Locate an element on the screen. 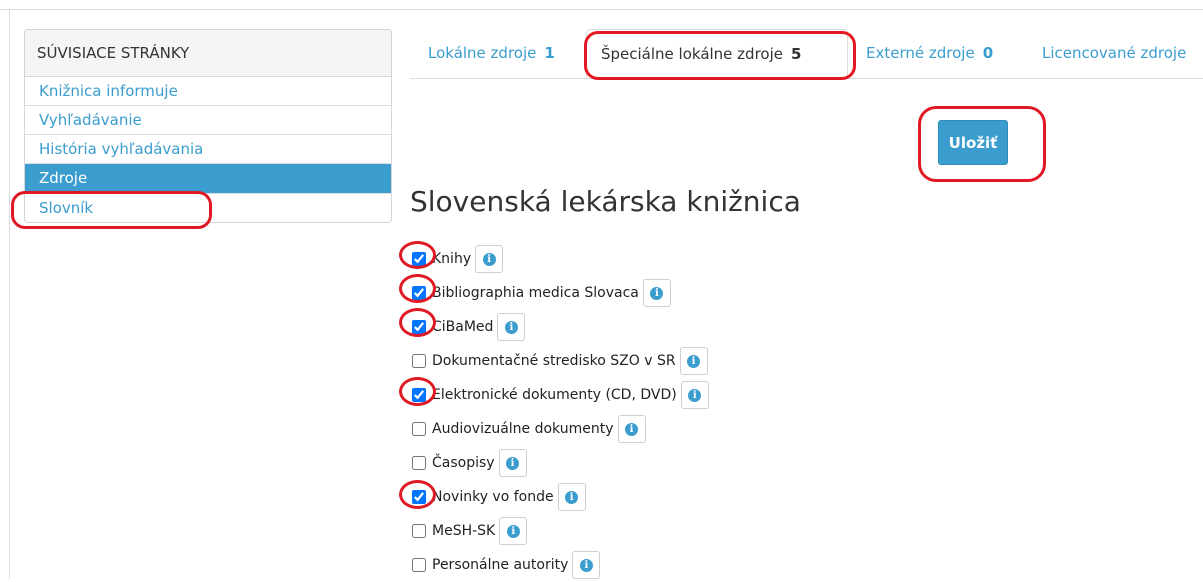 The image size is (1203, 582). tab-label: Externé zdroje is located at coordinates (920, 53).